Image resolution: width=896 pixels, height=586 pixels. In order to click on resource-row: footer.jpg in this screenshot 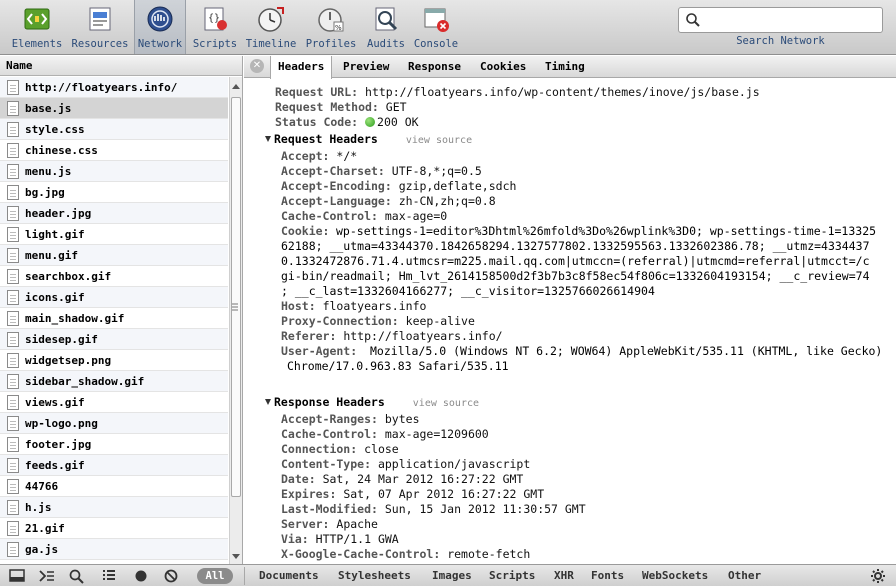, I will do `click(114, 444)`.